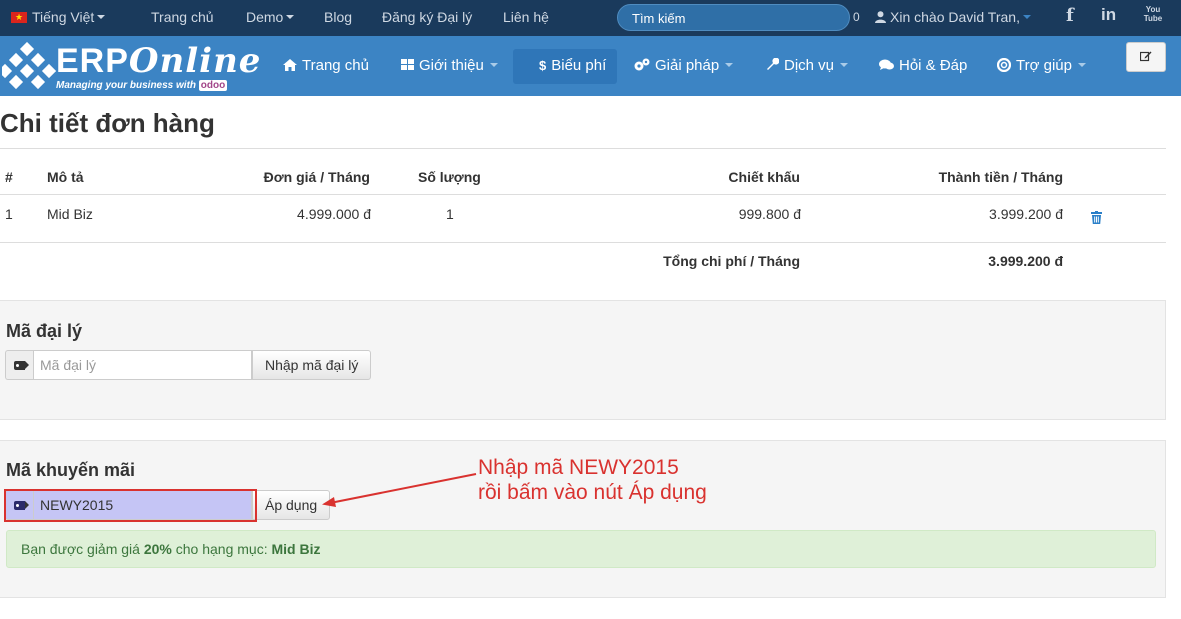 The height and width of the screenshot is (619, 1181). Describe the element at coordinates (182, 17) in the screenshot. I see `top-link-home: Trang chủ` at that location.